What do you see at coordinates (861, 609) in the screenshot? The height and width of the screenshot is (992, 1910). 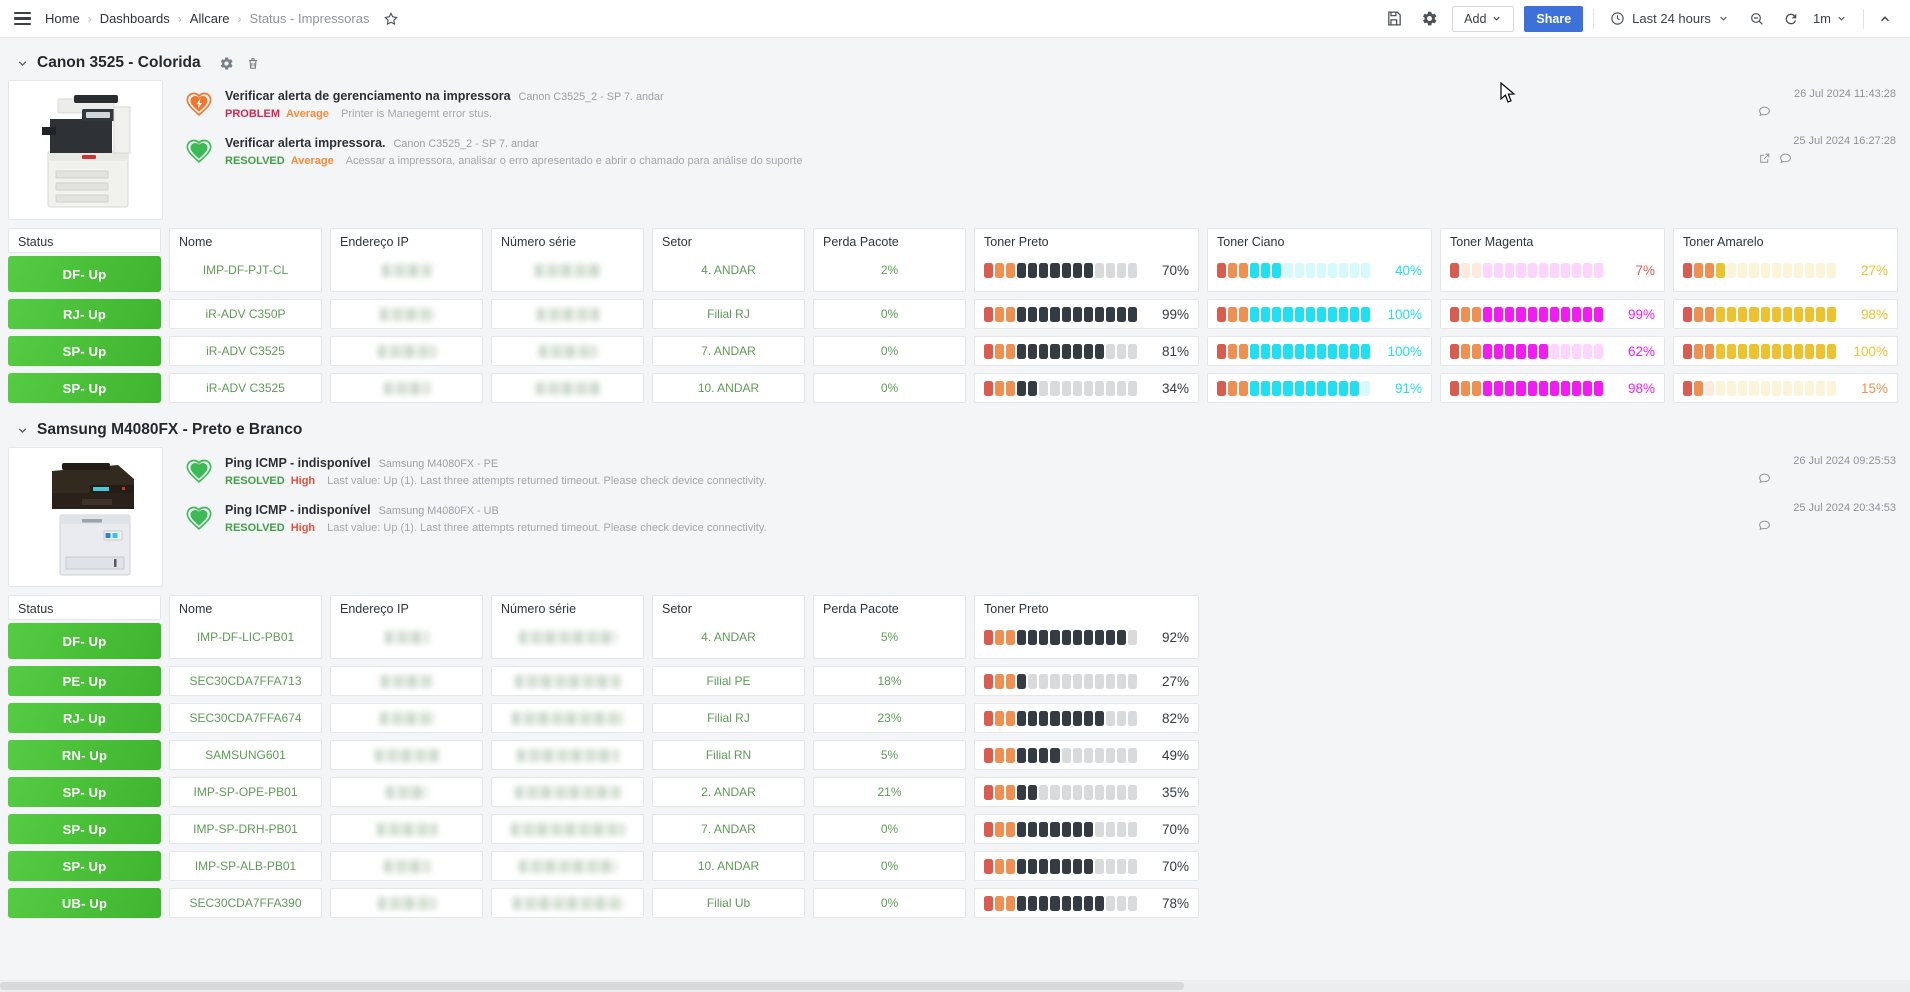 I see `column-header-label: Perda Pacote` at bounding box center [861, 609].